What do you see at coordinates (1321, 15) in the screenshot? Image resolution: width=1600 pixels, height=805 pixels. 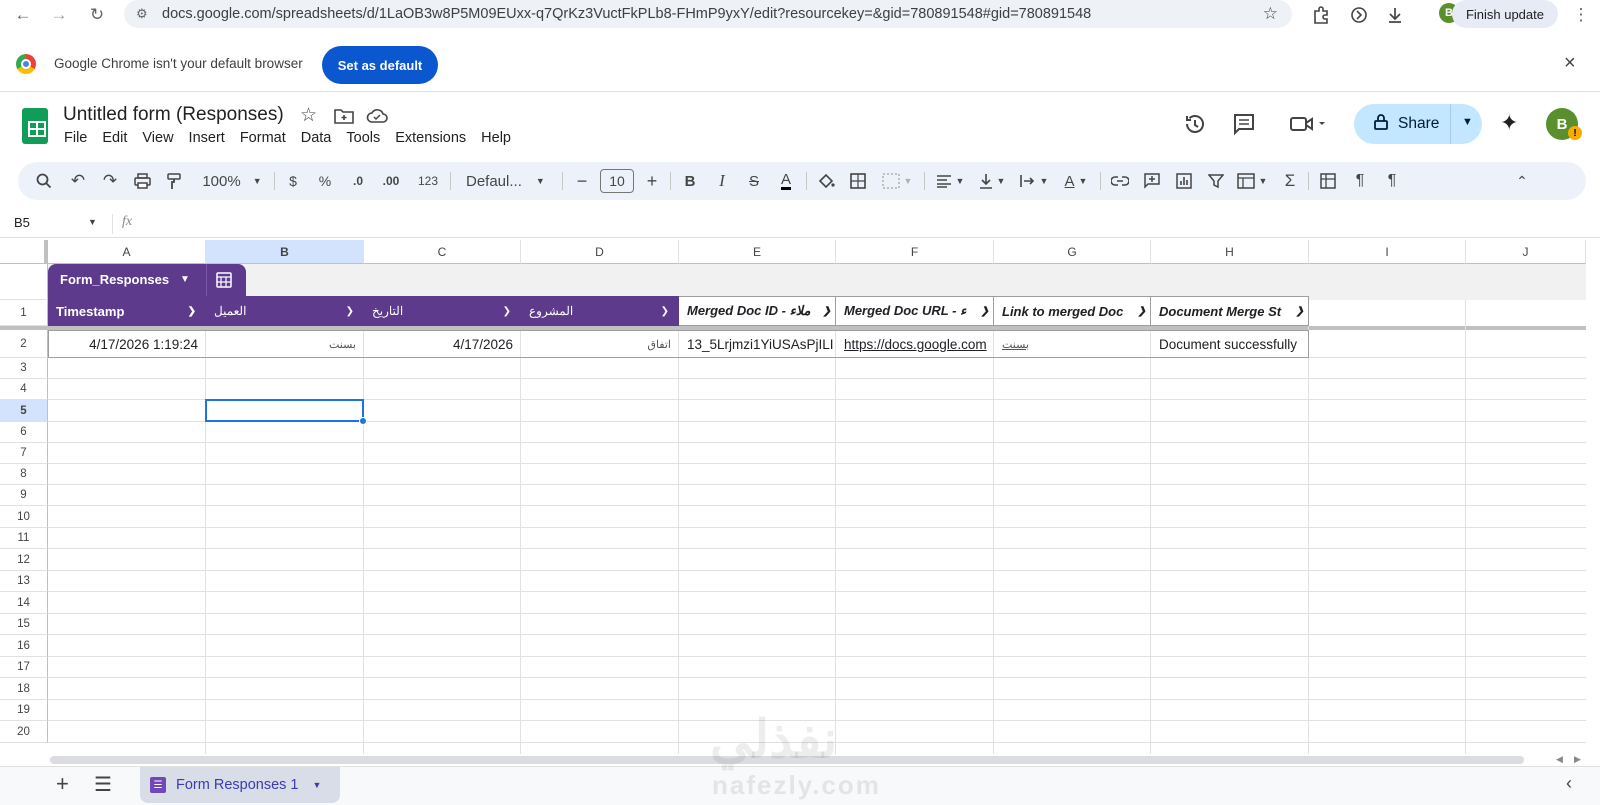 I see `extensions-icon` at bounding box center [1321, 15].